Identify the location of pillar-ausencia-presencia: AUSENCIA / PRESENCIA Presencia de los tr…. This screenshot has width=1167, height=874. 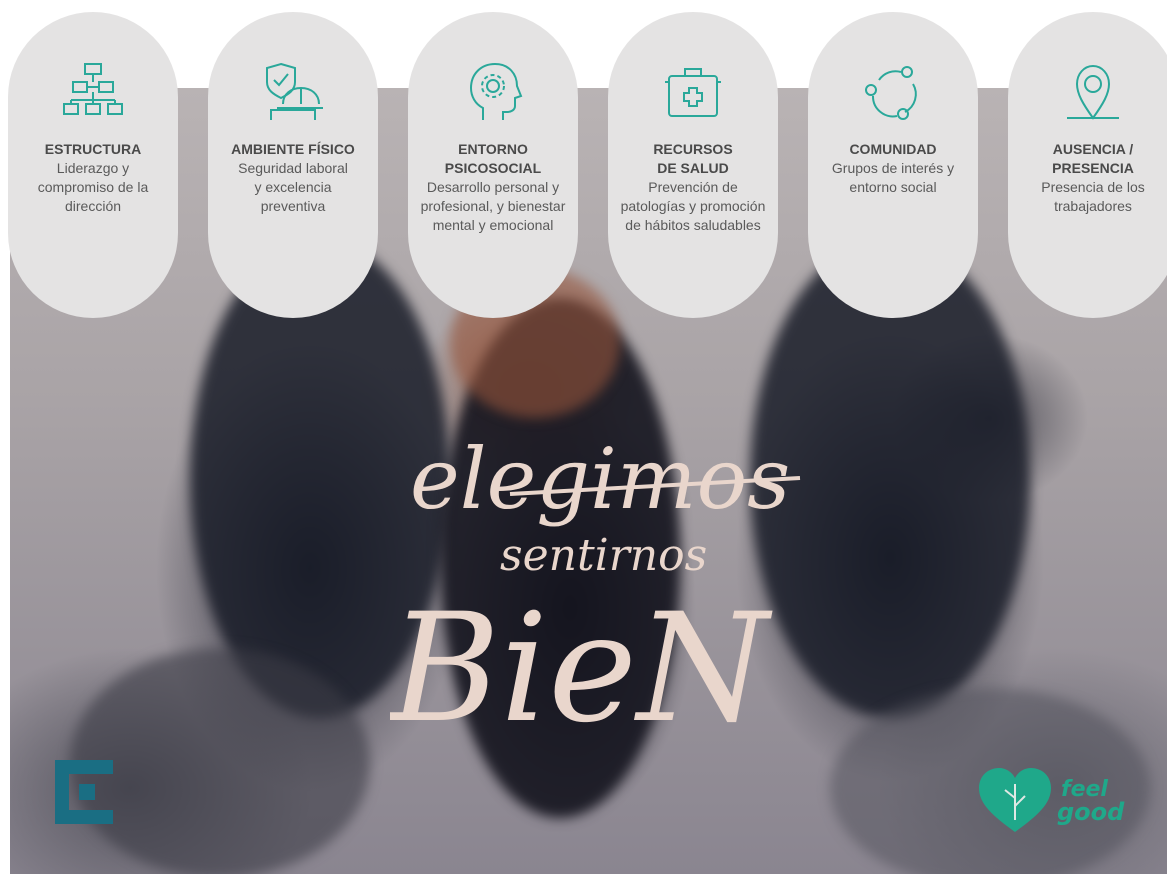
(1087, 165).